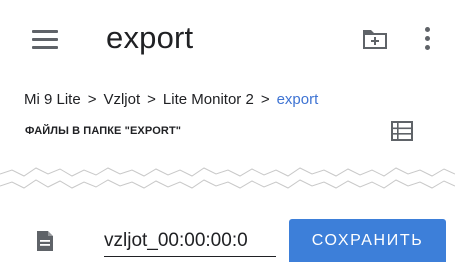  I want to click on breadcrumb: Mi 9 Lite > Vzljot > Lite Monitor 2 > export, so click(171, 100).